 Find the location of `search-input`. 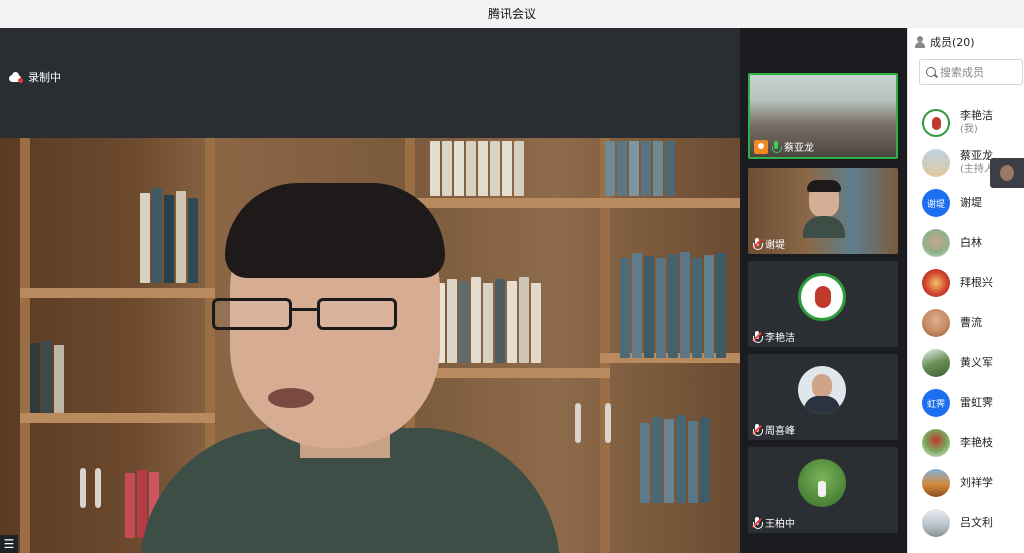

search-input is located at coordinates (975, 72).